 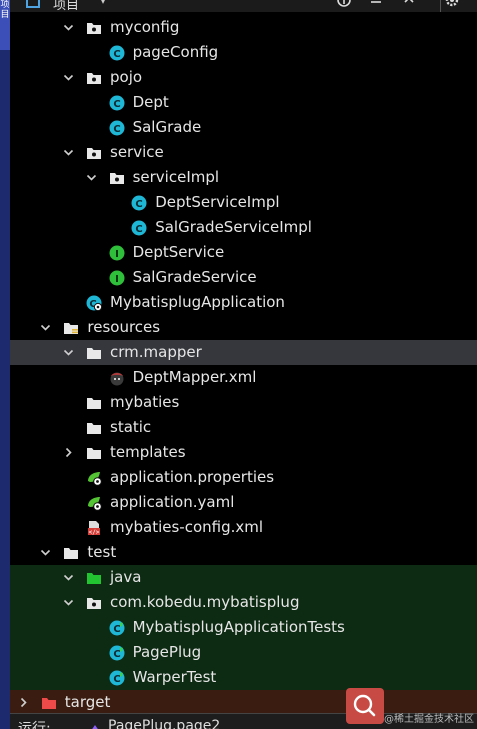 What do you see at coordinates (243, 527) in the screenshot?
I see `tree-node-mybaties-config: </> mybaties-config.xml` at bounding box center [243, 527].